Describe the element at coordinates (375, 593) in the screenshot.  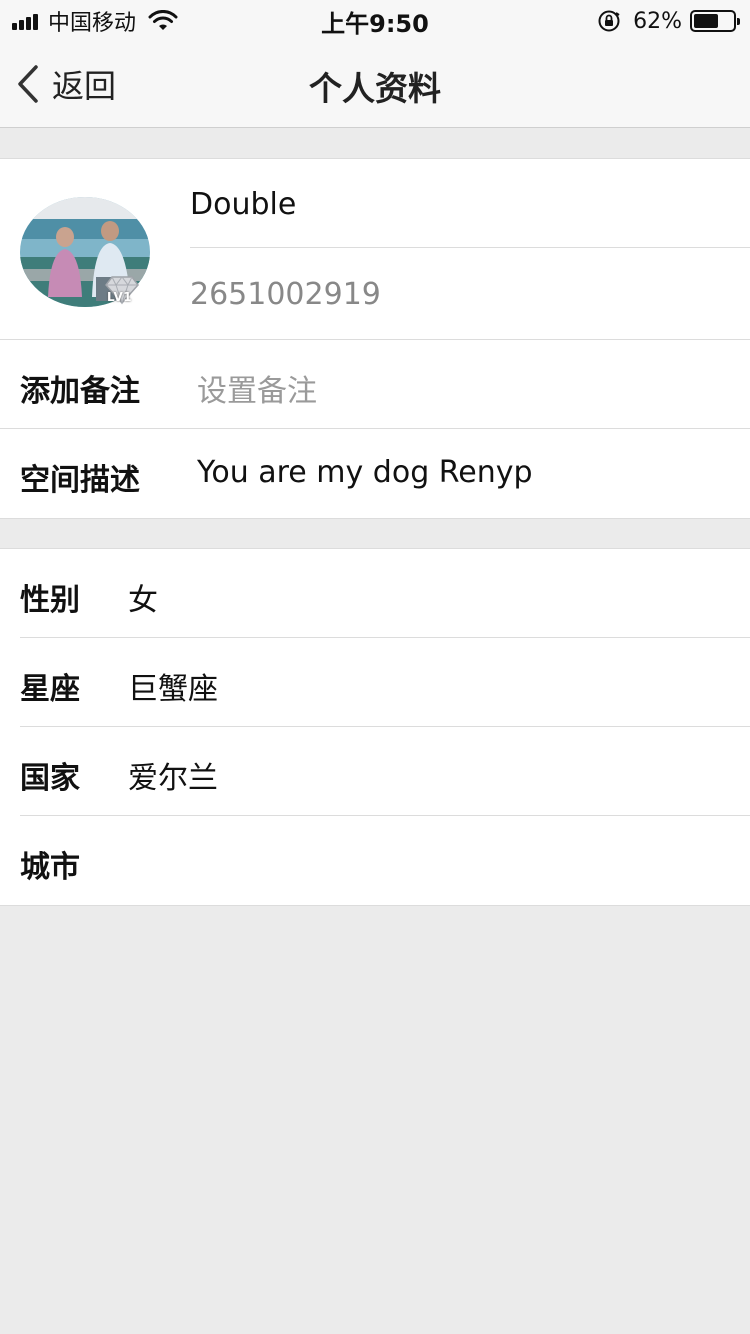
I see `gender-row: 性别 女` at that location.